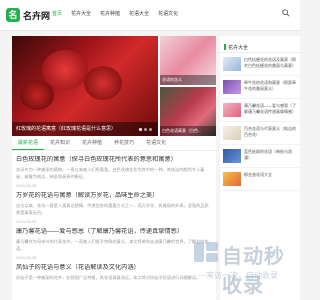 Image resolution: width=320 pixels, height=300 pixels. What do you see at coordinates (124, 143) in the screenshot?
I see `tab-tips: 养花技巧` at bounding box center [124, 143].